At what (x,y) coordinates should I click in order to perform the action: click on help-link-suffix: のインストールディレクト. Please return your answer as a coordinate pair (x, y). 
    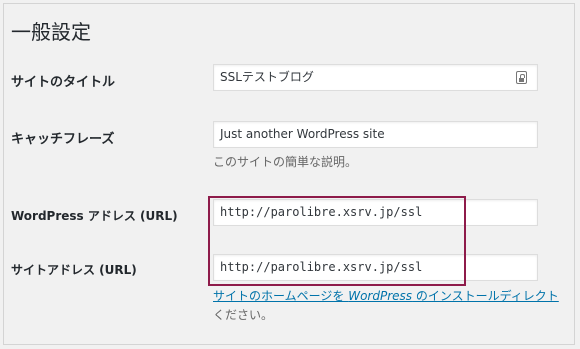
    Looking at the image, I should click on (485, 296).